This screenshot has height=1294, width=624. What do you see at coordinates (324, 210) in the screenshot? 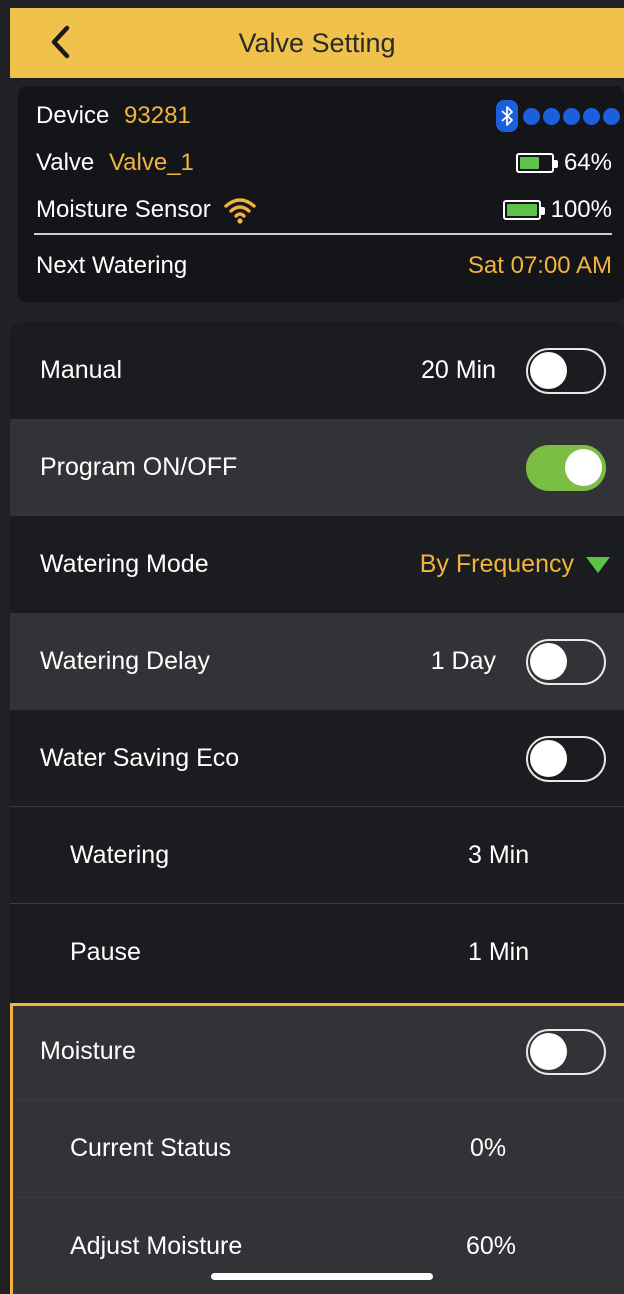
I see `sensor-row: Moisture Sensor 100%` at bounding box center [324, 210].